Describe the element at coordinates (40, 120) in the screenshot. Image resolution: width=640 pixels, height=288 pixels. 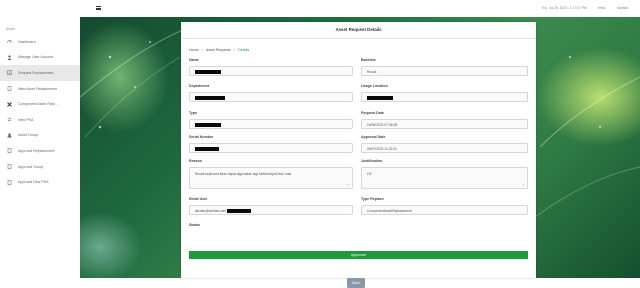
I see `sidebar-item-new-pka: New PKA` at that location.